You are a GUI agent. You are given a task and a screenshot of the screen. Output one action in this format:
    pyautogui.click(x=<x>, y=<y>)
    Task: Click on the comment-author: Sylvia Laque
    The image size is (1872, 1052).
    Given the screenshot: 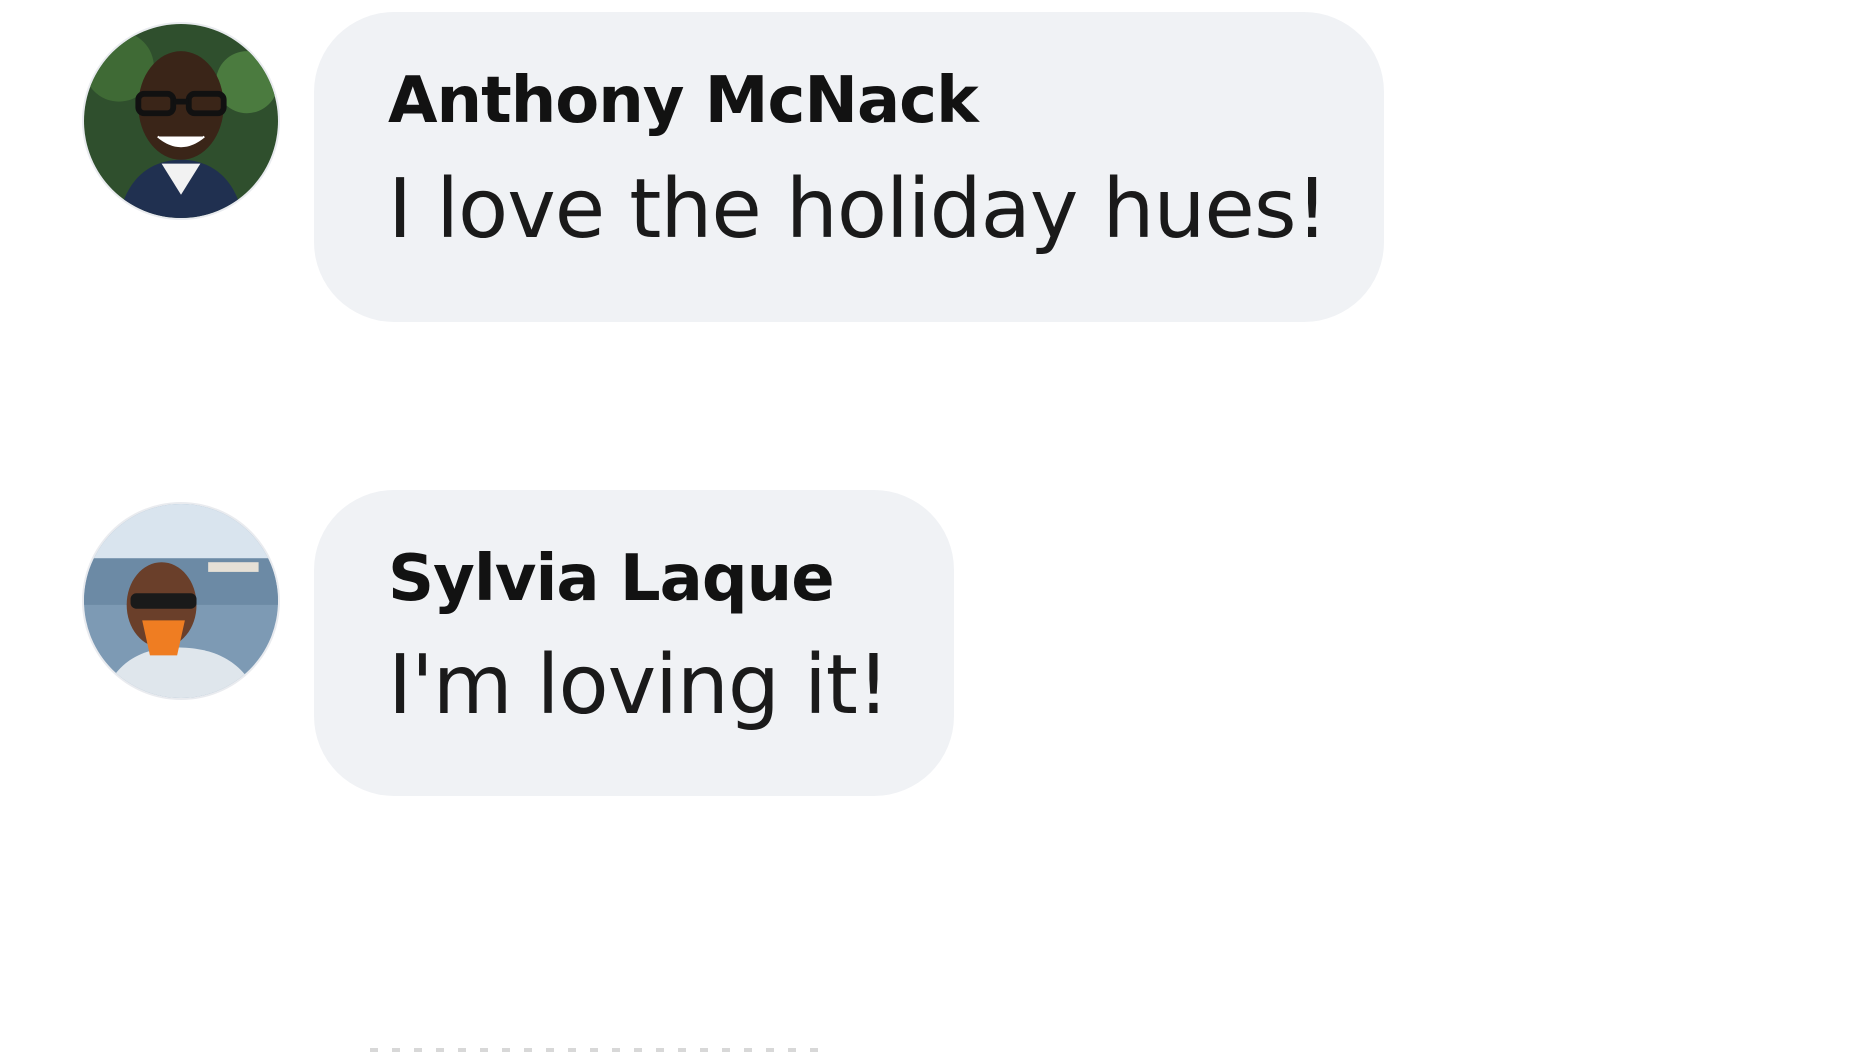 What is the action you would take?
    pyautogui.click(x=611, y=579)
    